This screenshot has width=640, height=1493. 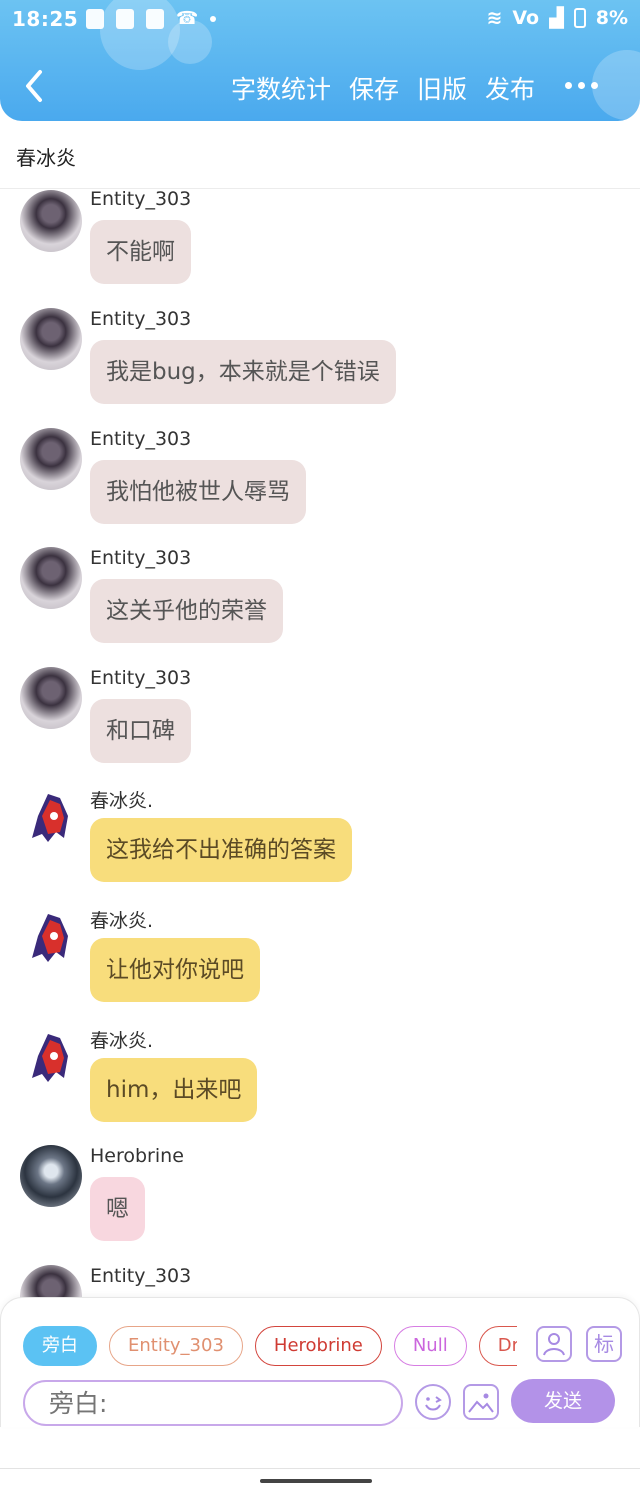 What do you see at coordinates (60, 1346) in the screenshot?
I see `character-chip-narrator: 旁白` at bounding box center [60, 1346].